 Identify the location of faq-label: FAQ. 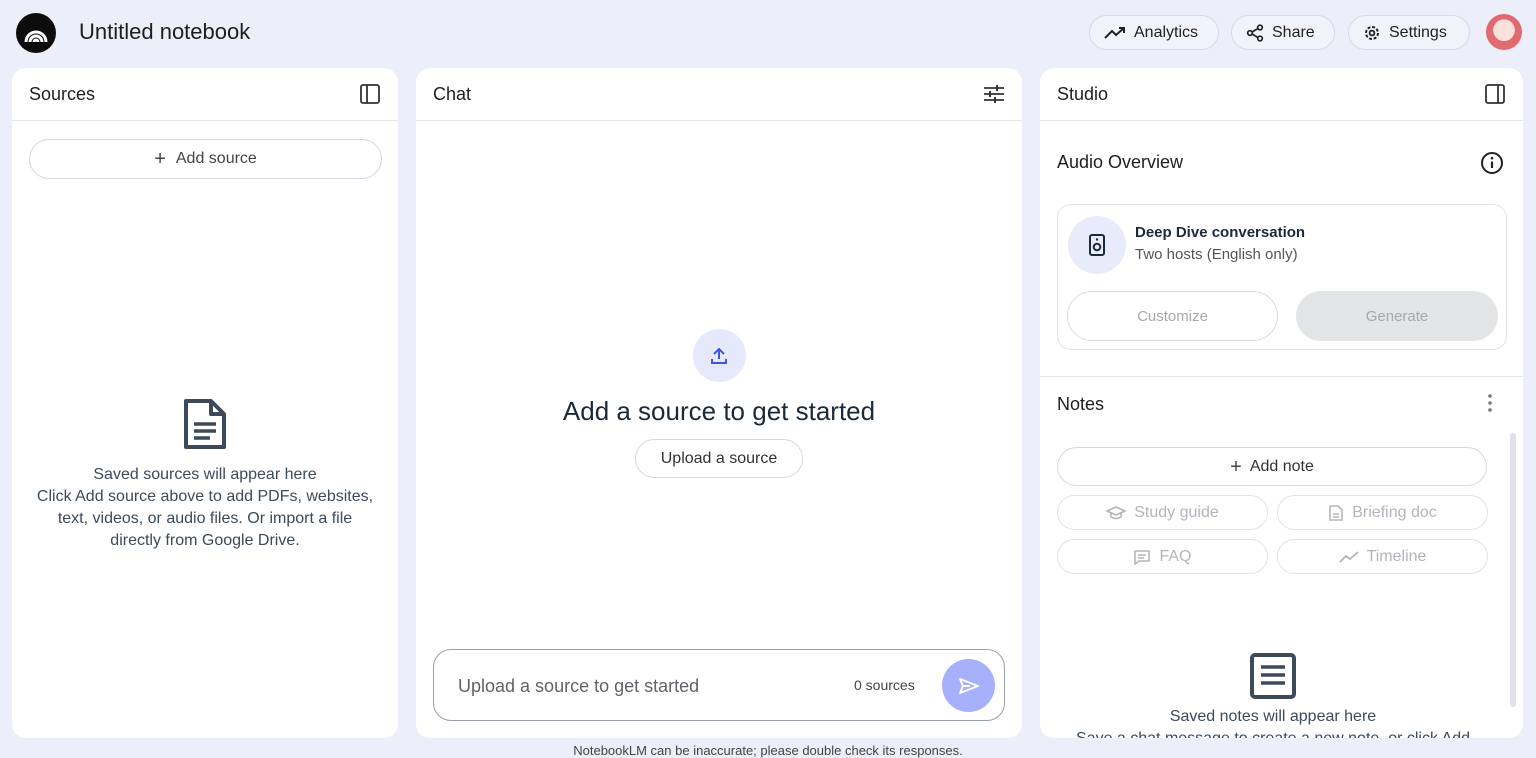
(1175, 556).